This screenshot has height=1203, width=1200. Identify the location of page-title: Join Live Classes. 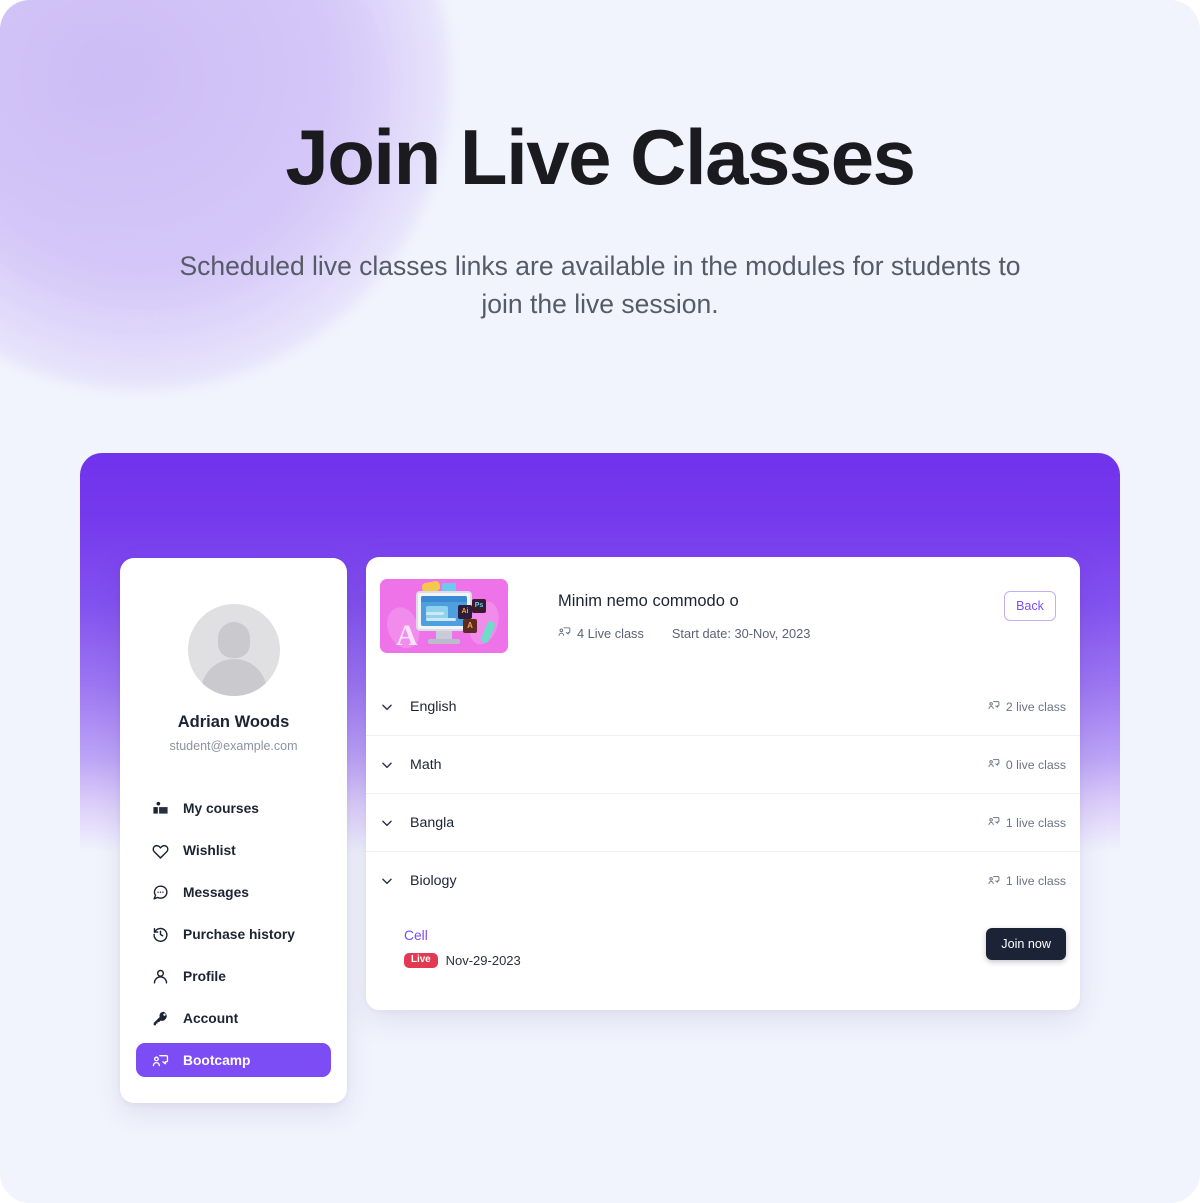
(600, 157).